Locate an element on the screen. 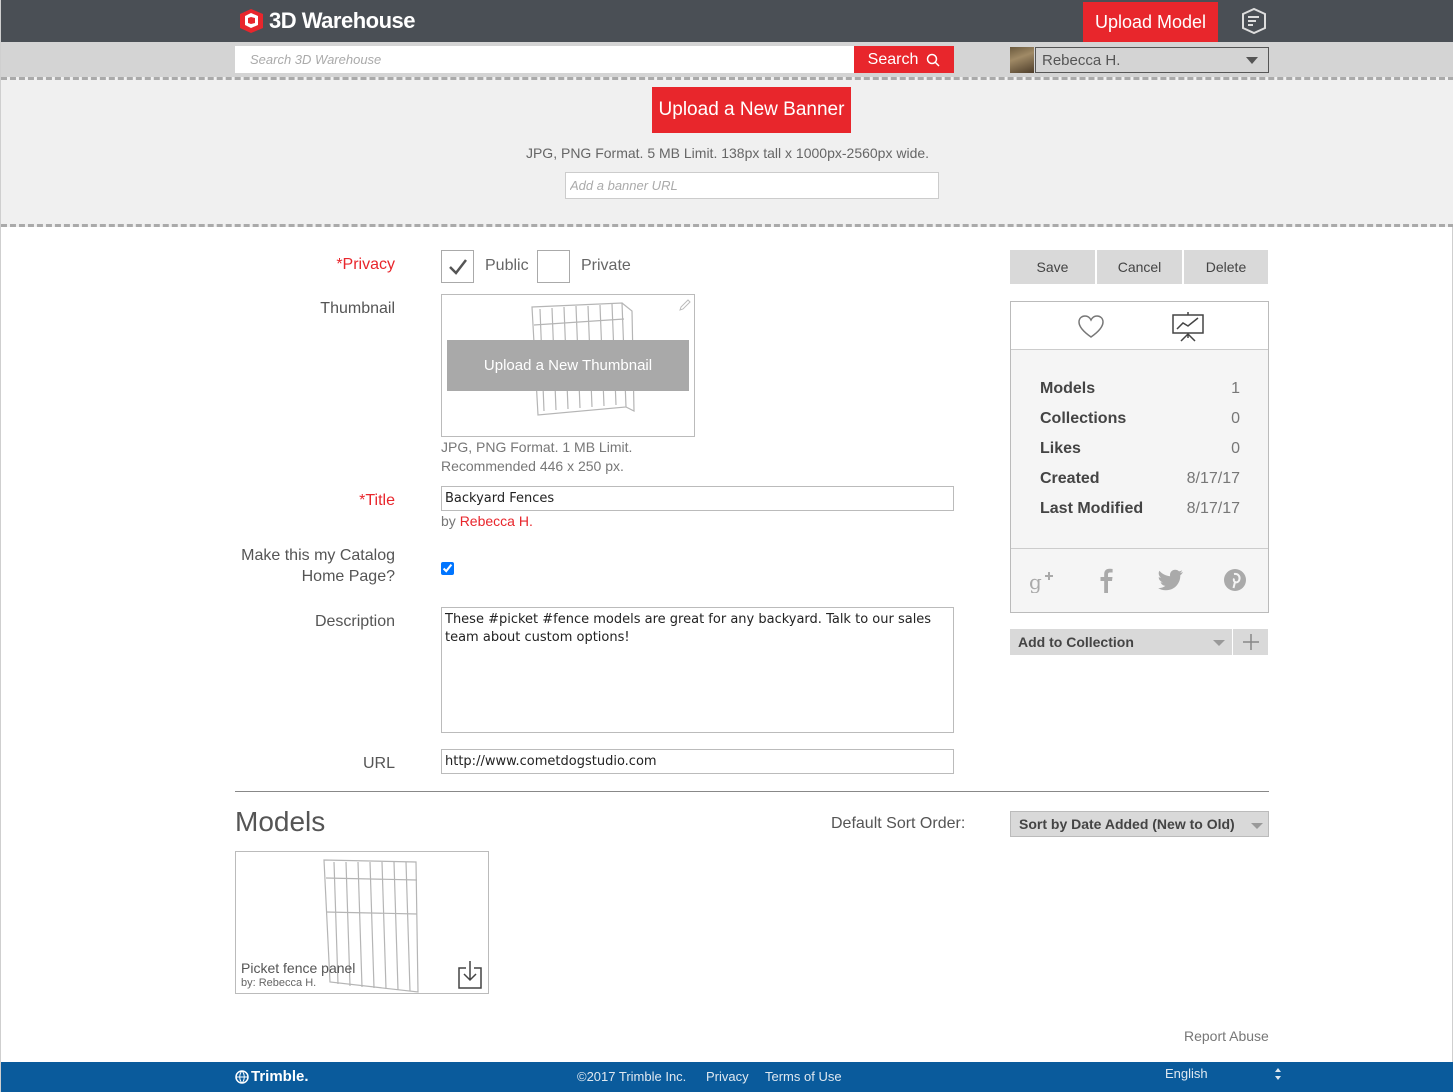 Image resolution: width=1453 pixels, height=1092 pixels. presentation-chart-icon is located at coordinates (1188, 326).